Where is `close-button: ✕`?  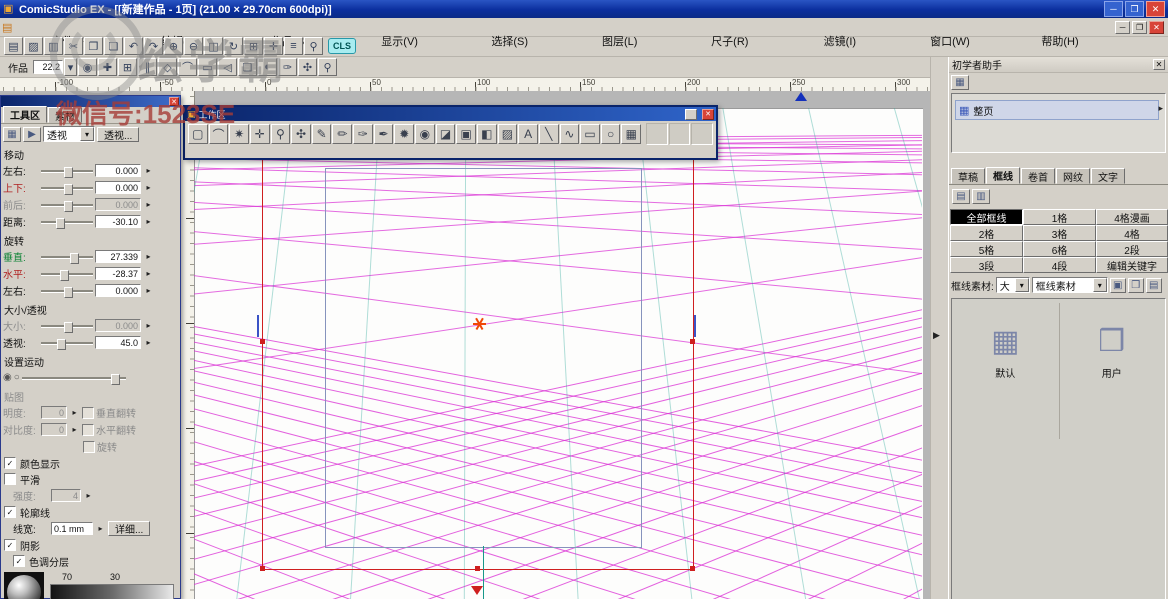
close-button: ✕ is located at coordinates (1155, 9).